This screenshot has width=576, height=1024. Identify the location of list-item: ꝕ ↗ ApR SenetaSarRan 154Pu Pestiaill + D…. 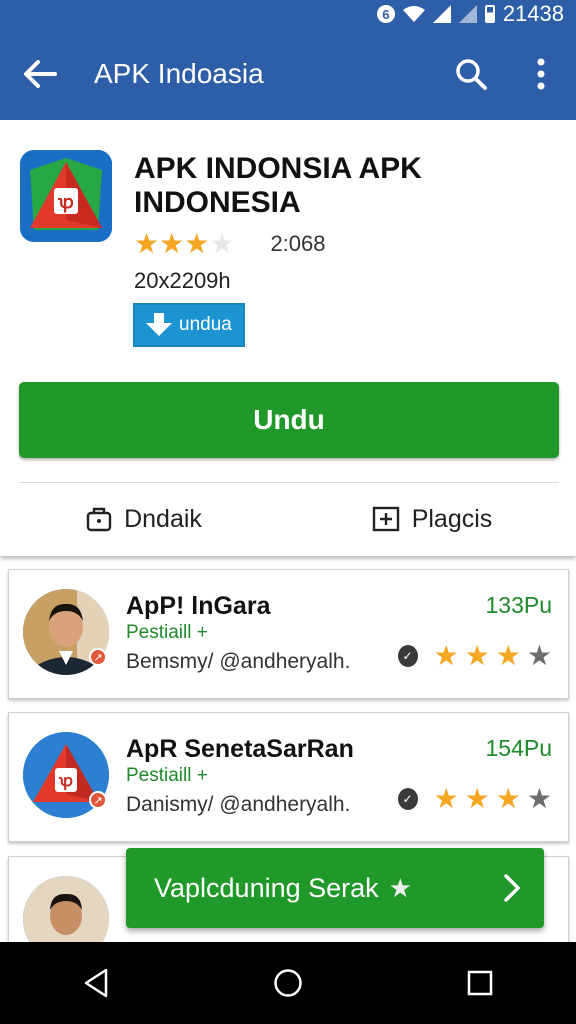
(288, 777).